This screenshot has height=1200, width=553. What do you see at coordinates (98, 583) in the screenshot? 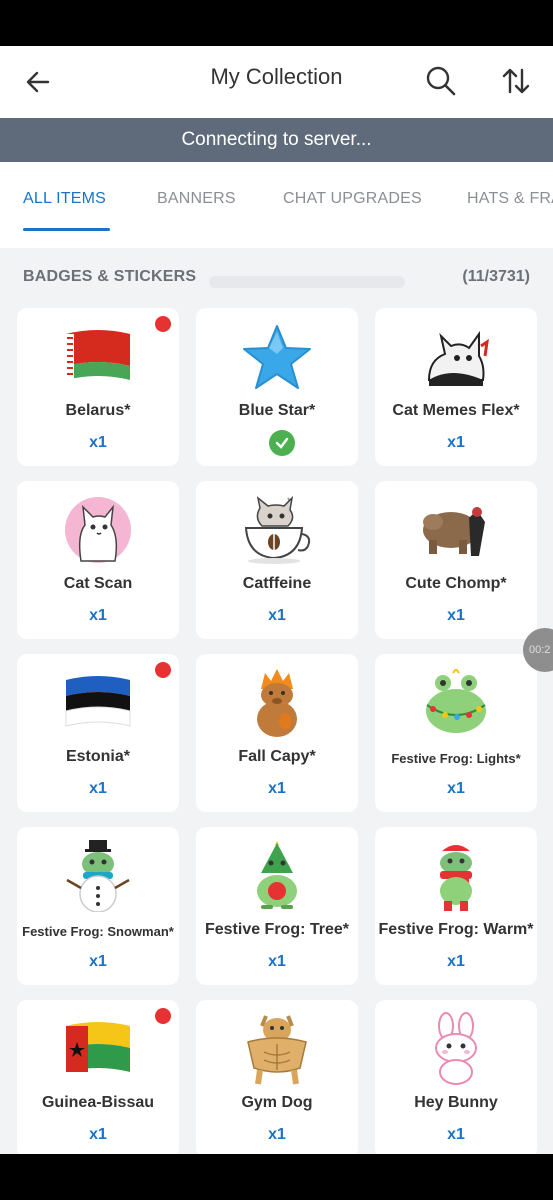
I see `item-name: Cat Scan` at bounding box center [98, 583].